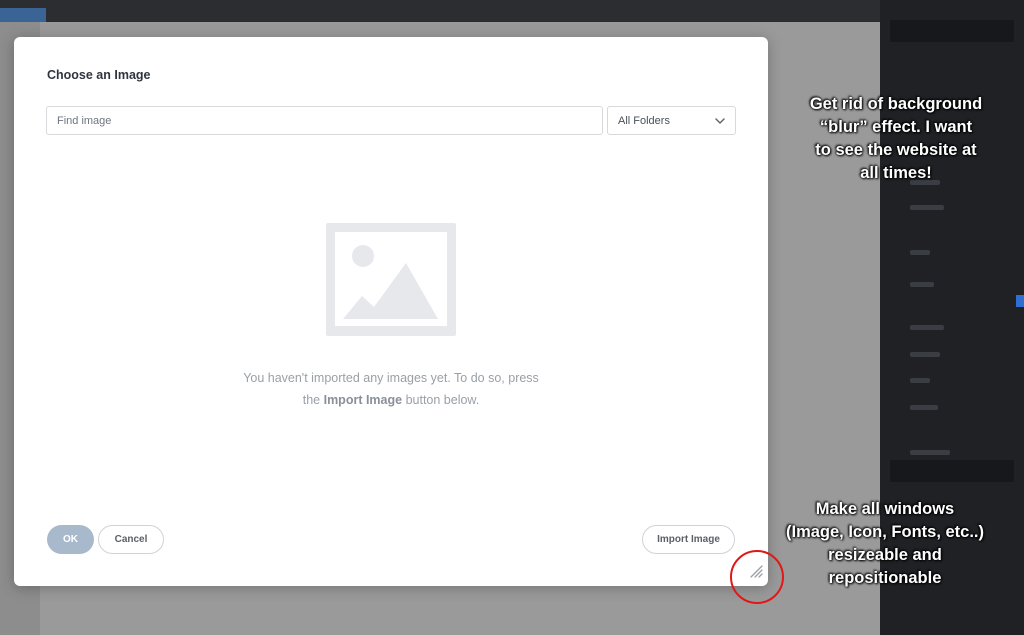  I want to click on import-image-button: Import Image, so click(688, 539).